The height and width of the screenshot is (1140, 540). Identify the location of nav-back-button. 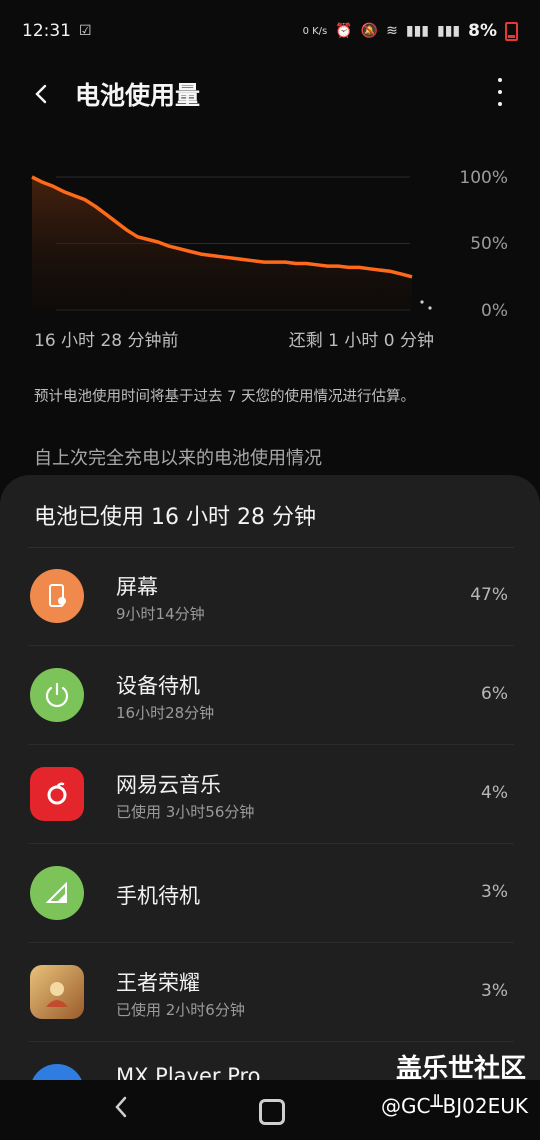
(121, 1110).